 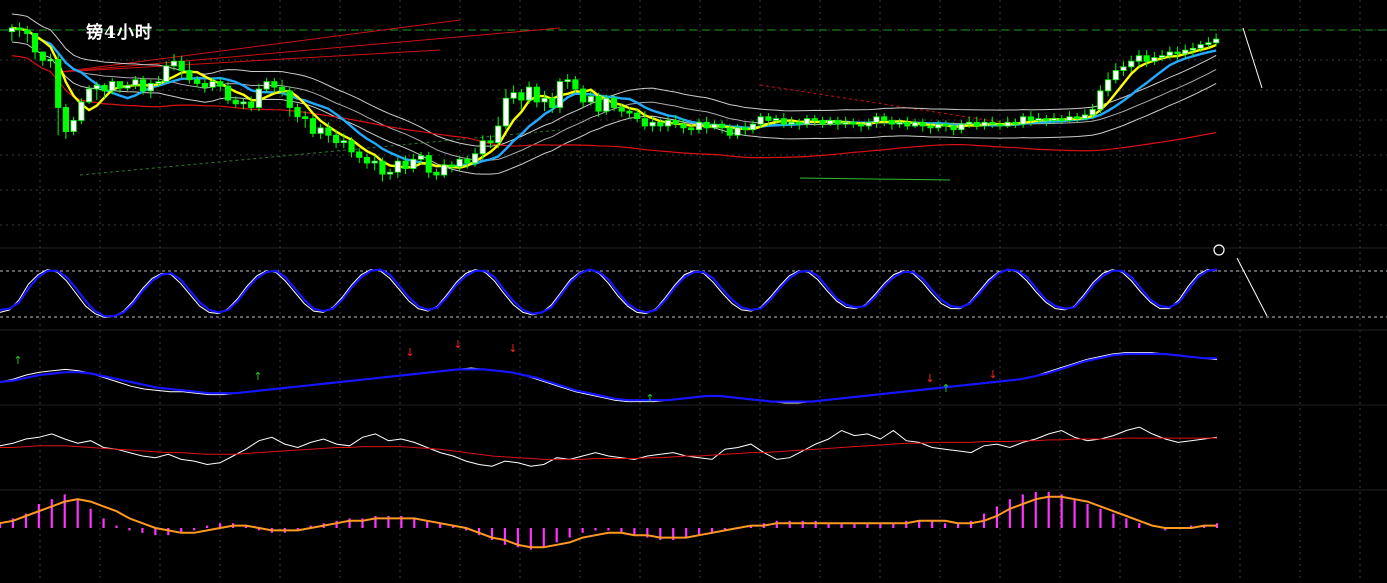 I want to click on projection-line, so click(x=1252, y=58).